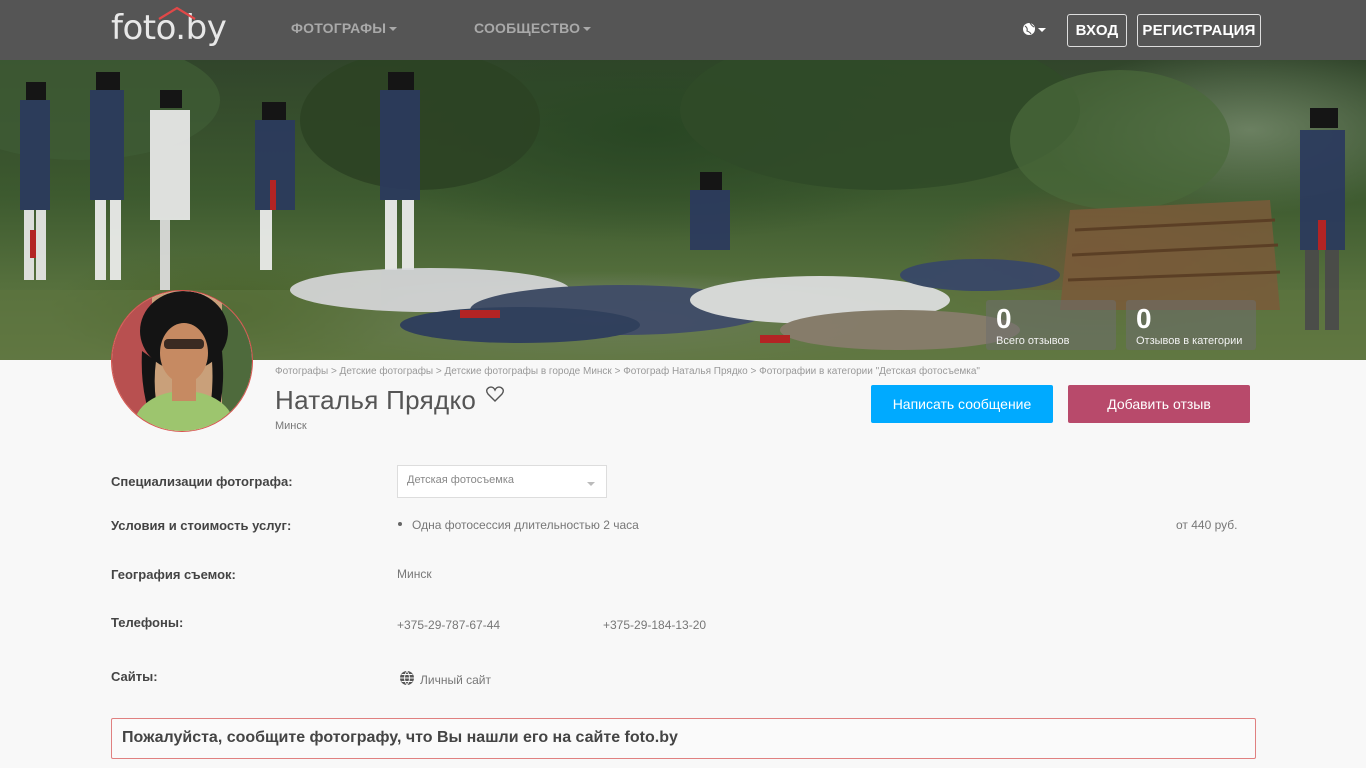 This screenshot has height=768, width=1366. I want to click on heart-icon, so click(495, 394).